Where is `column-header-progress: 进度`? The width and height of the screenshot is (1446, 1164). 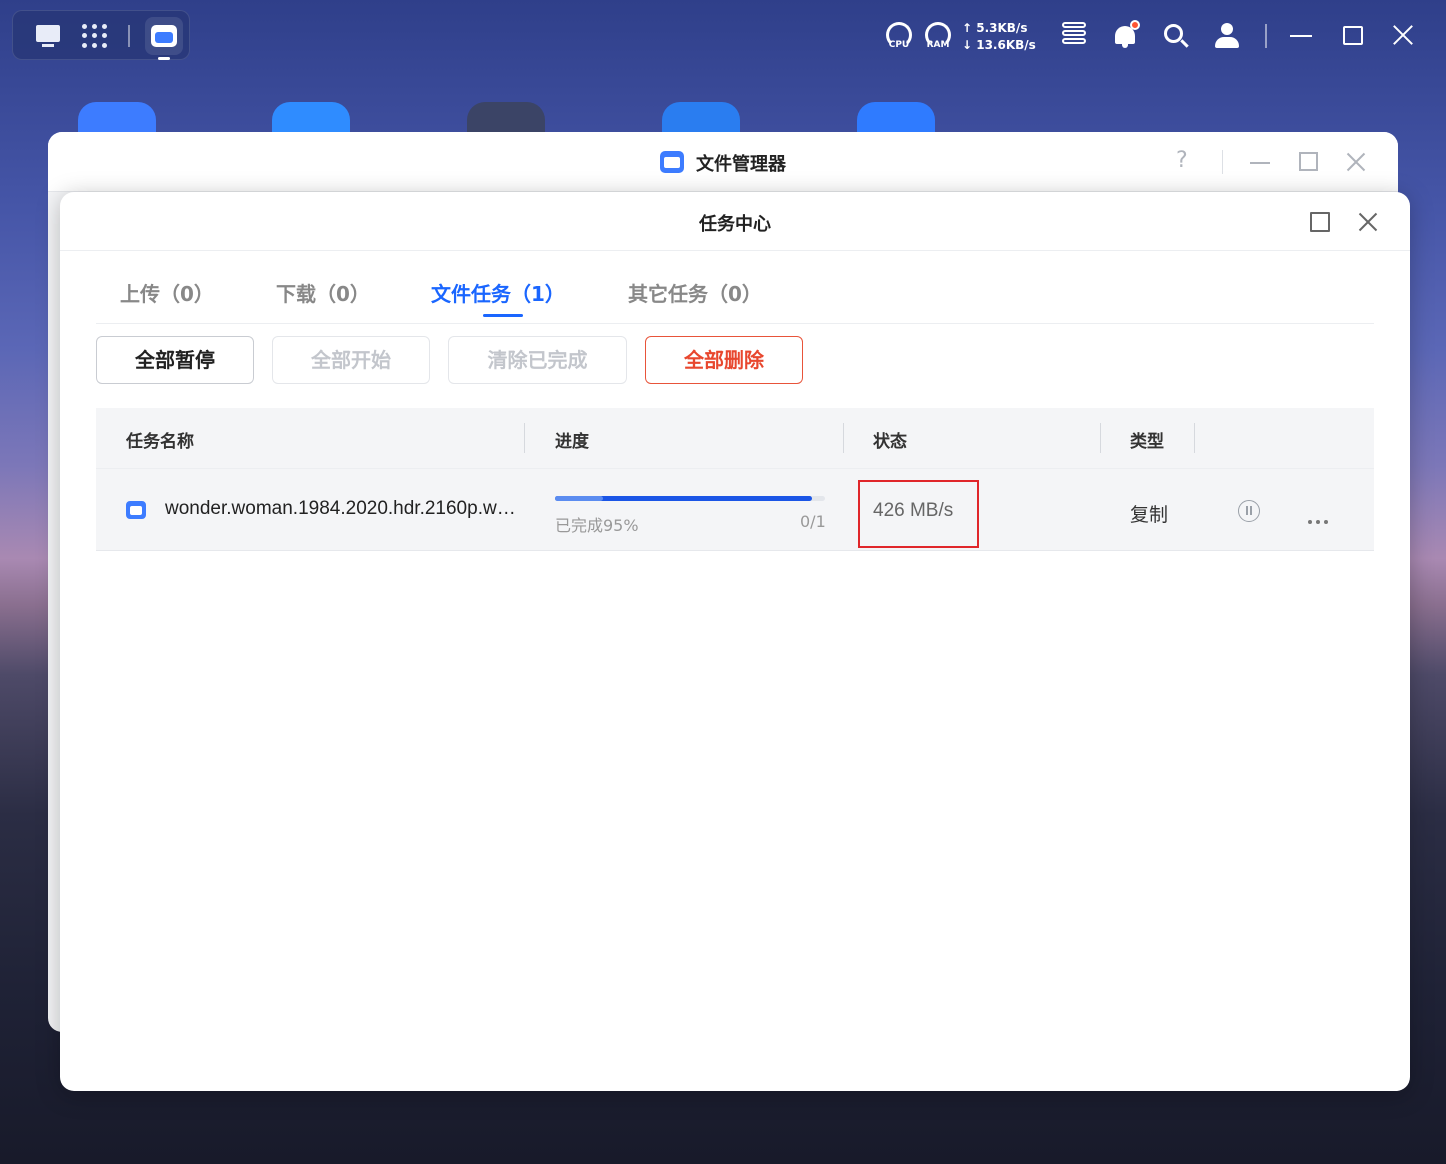
column-header-progress: 进度 is located at coordinates (572, 439).